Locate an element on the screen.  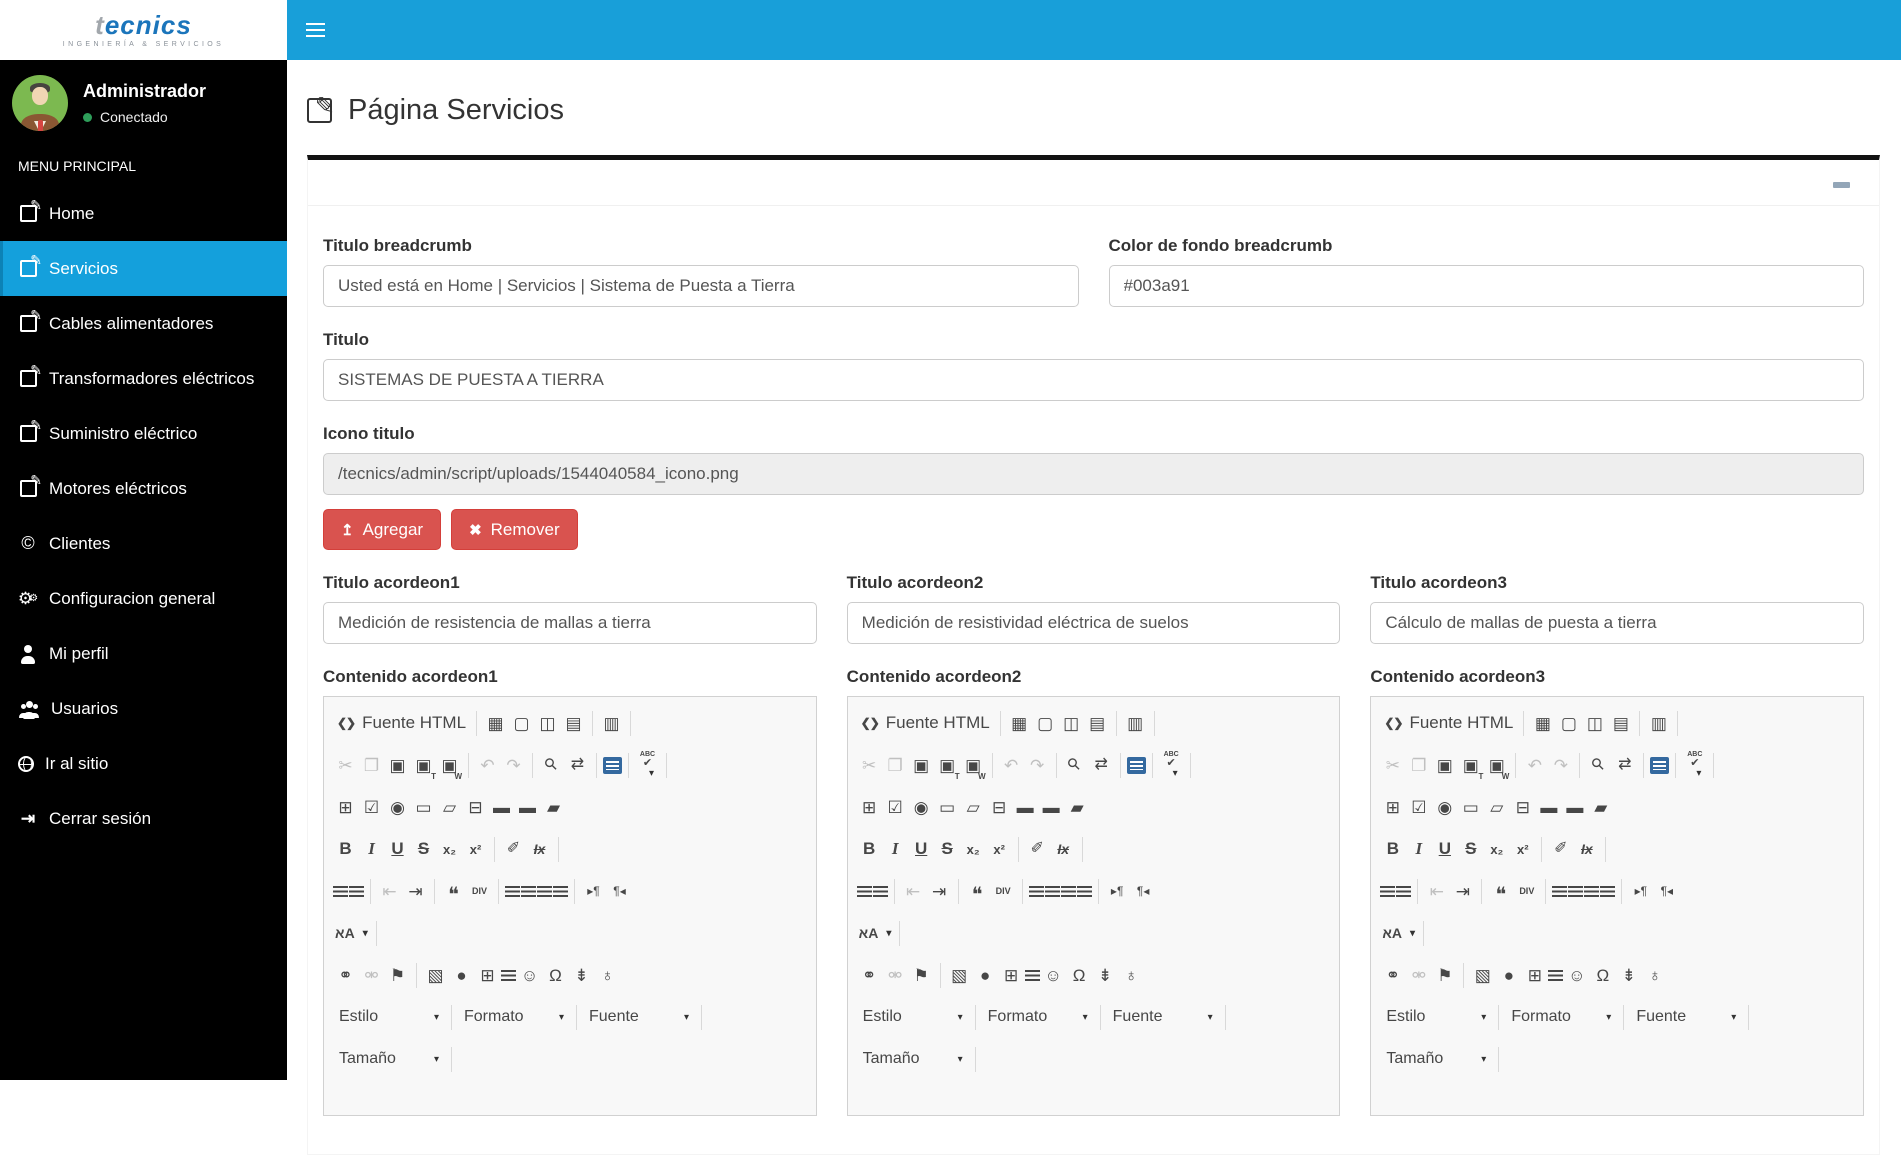
sidebar-item-configuracion-general: Configuracion general is located at coordinates (143, 598).